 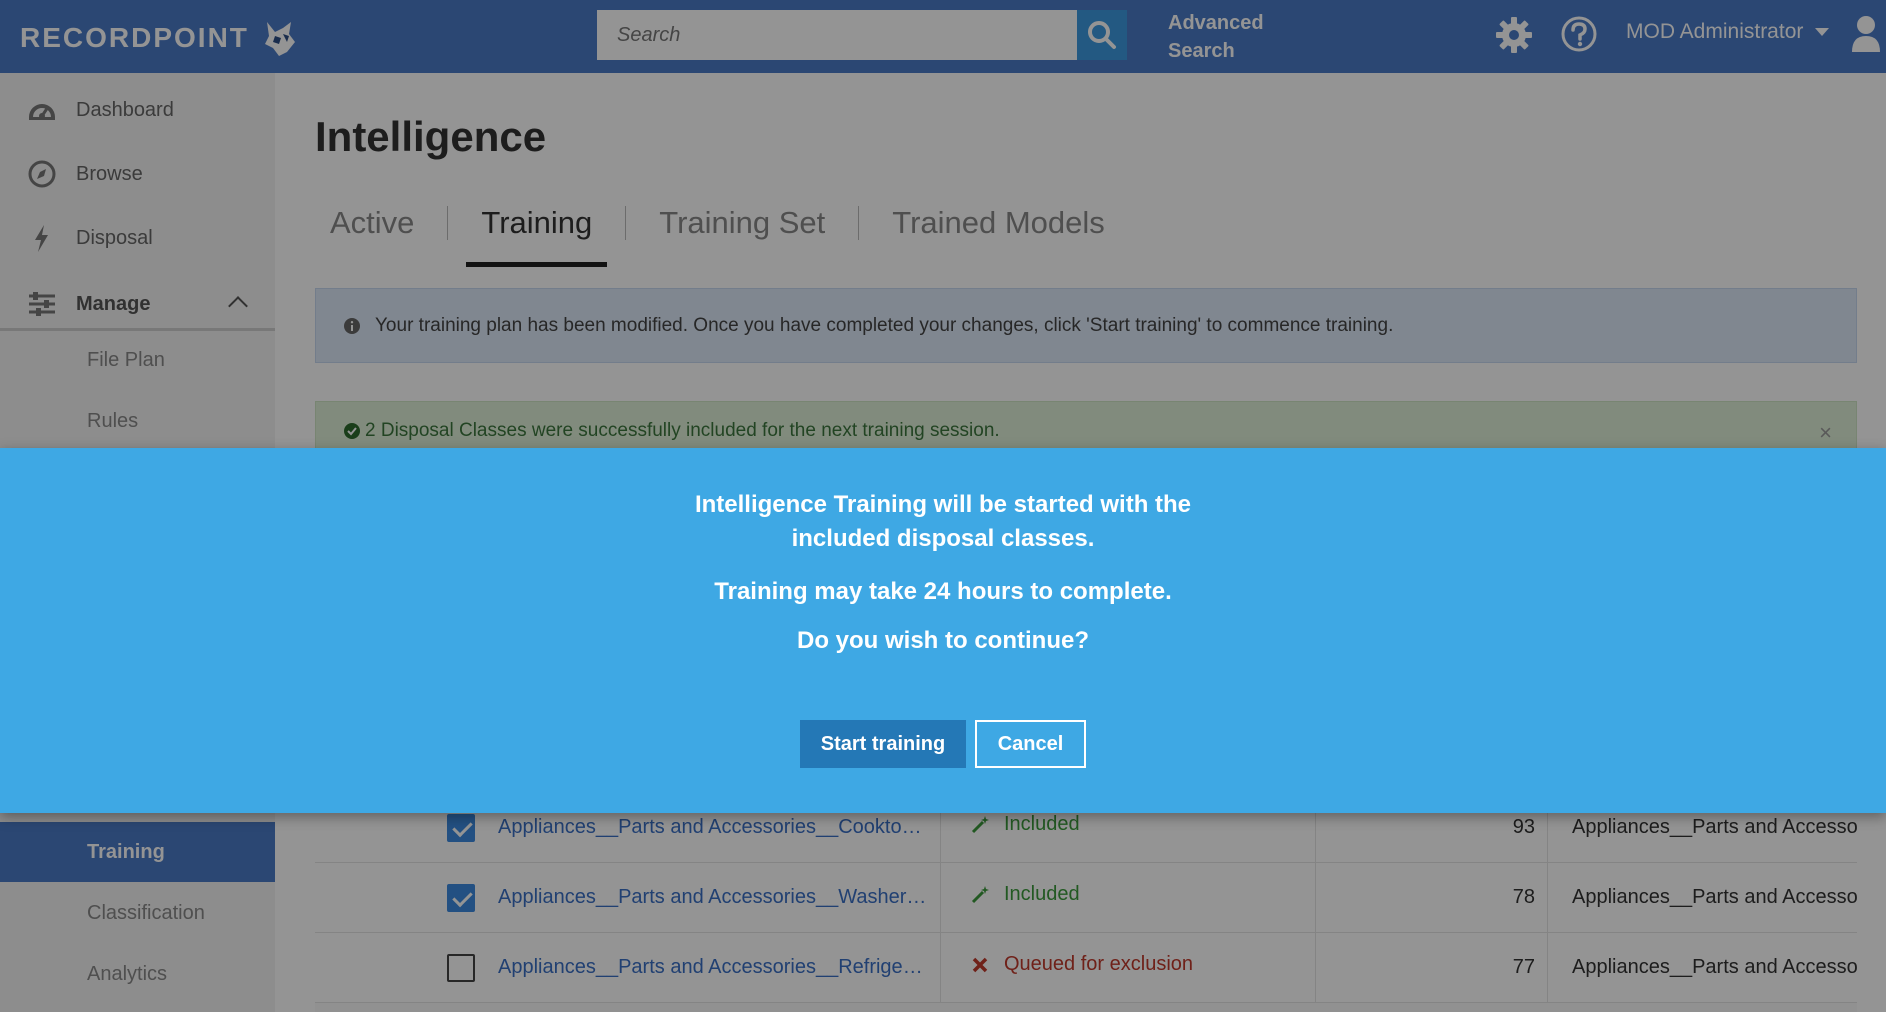 I want to click on start-training-button: Start training, so click(x=883, y=744).